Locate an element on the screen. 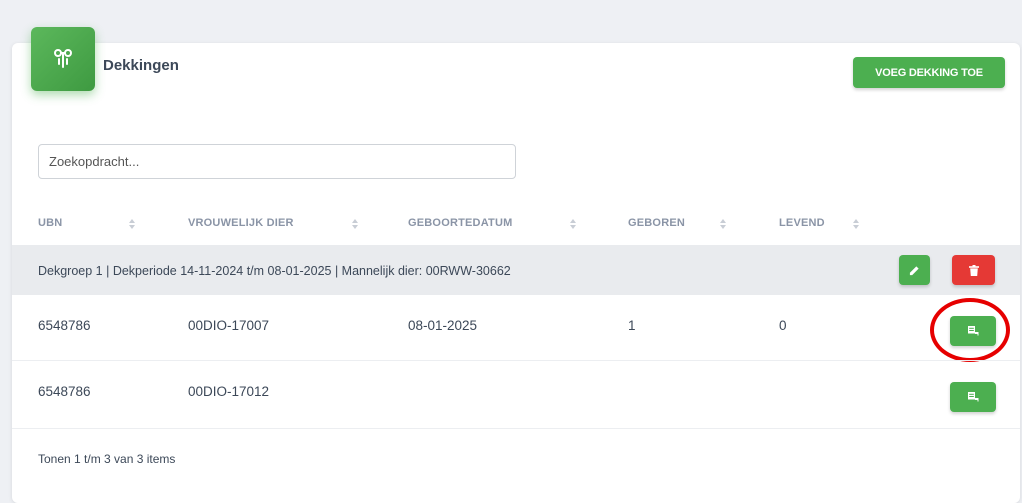 This screenshot has height=503, width=1022. trash-icon is located at coordinates (973, 270).